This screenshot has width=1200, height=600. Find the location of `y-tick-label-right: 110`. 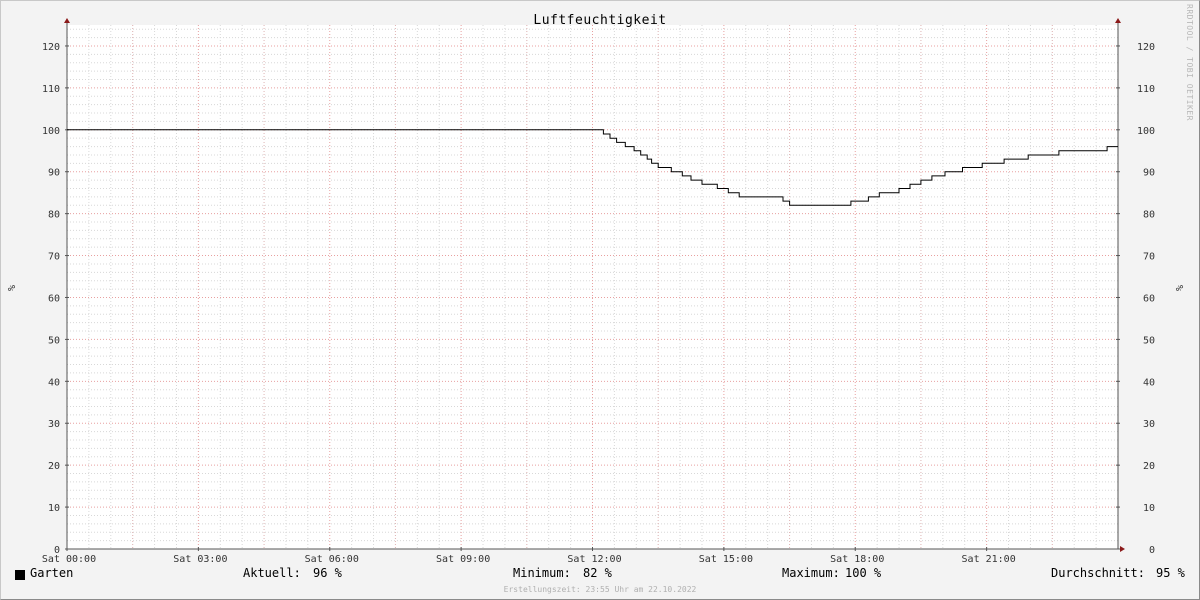

y-tick-label-right: 110 is located at coordinates (1146, 89).